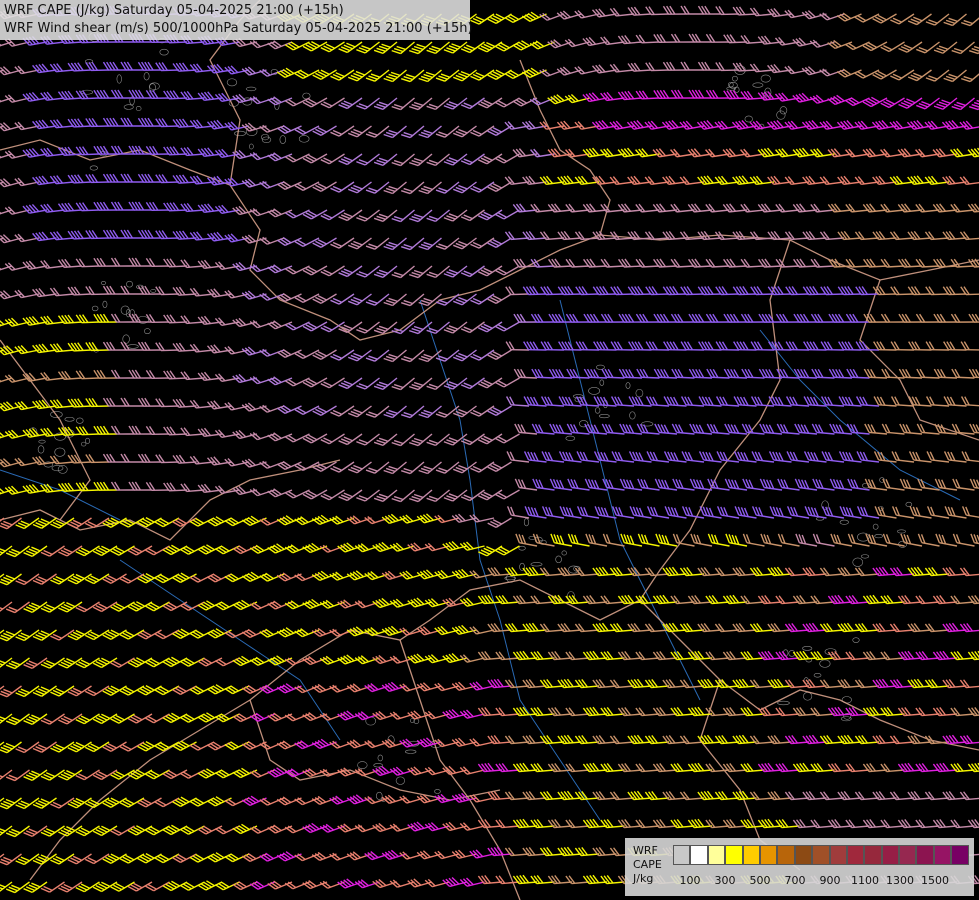 Image resolution: width=979 pixels, height=900 pixels. What do you see at coordinates (647, 864) in the screenshot?
I see `legend-label-cape: CAPE` at bounding box center [647, 864].